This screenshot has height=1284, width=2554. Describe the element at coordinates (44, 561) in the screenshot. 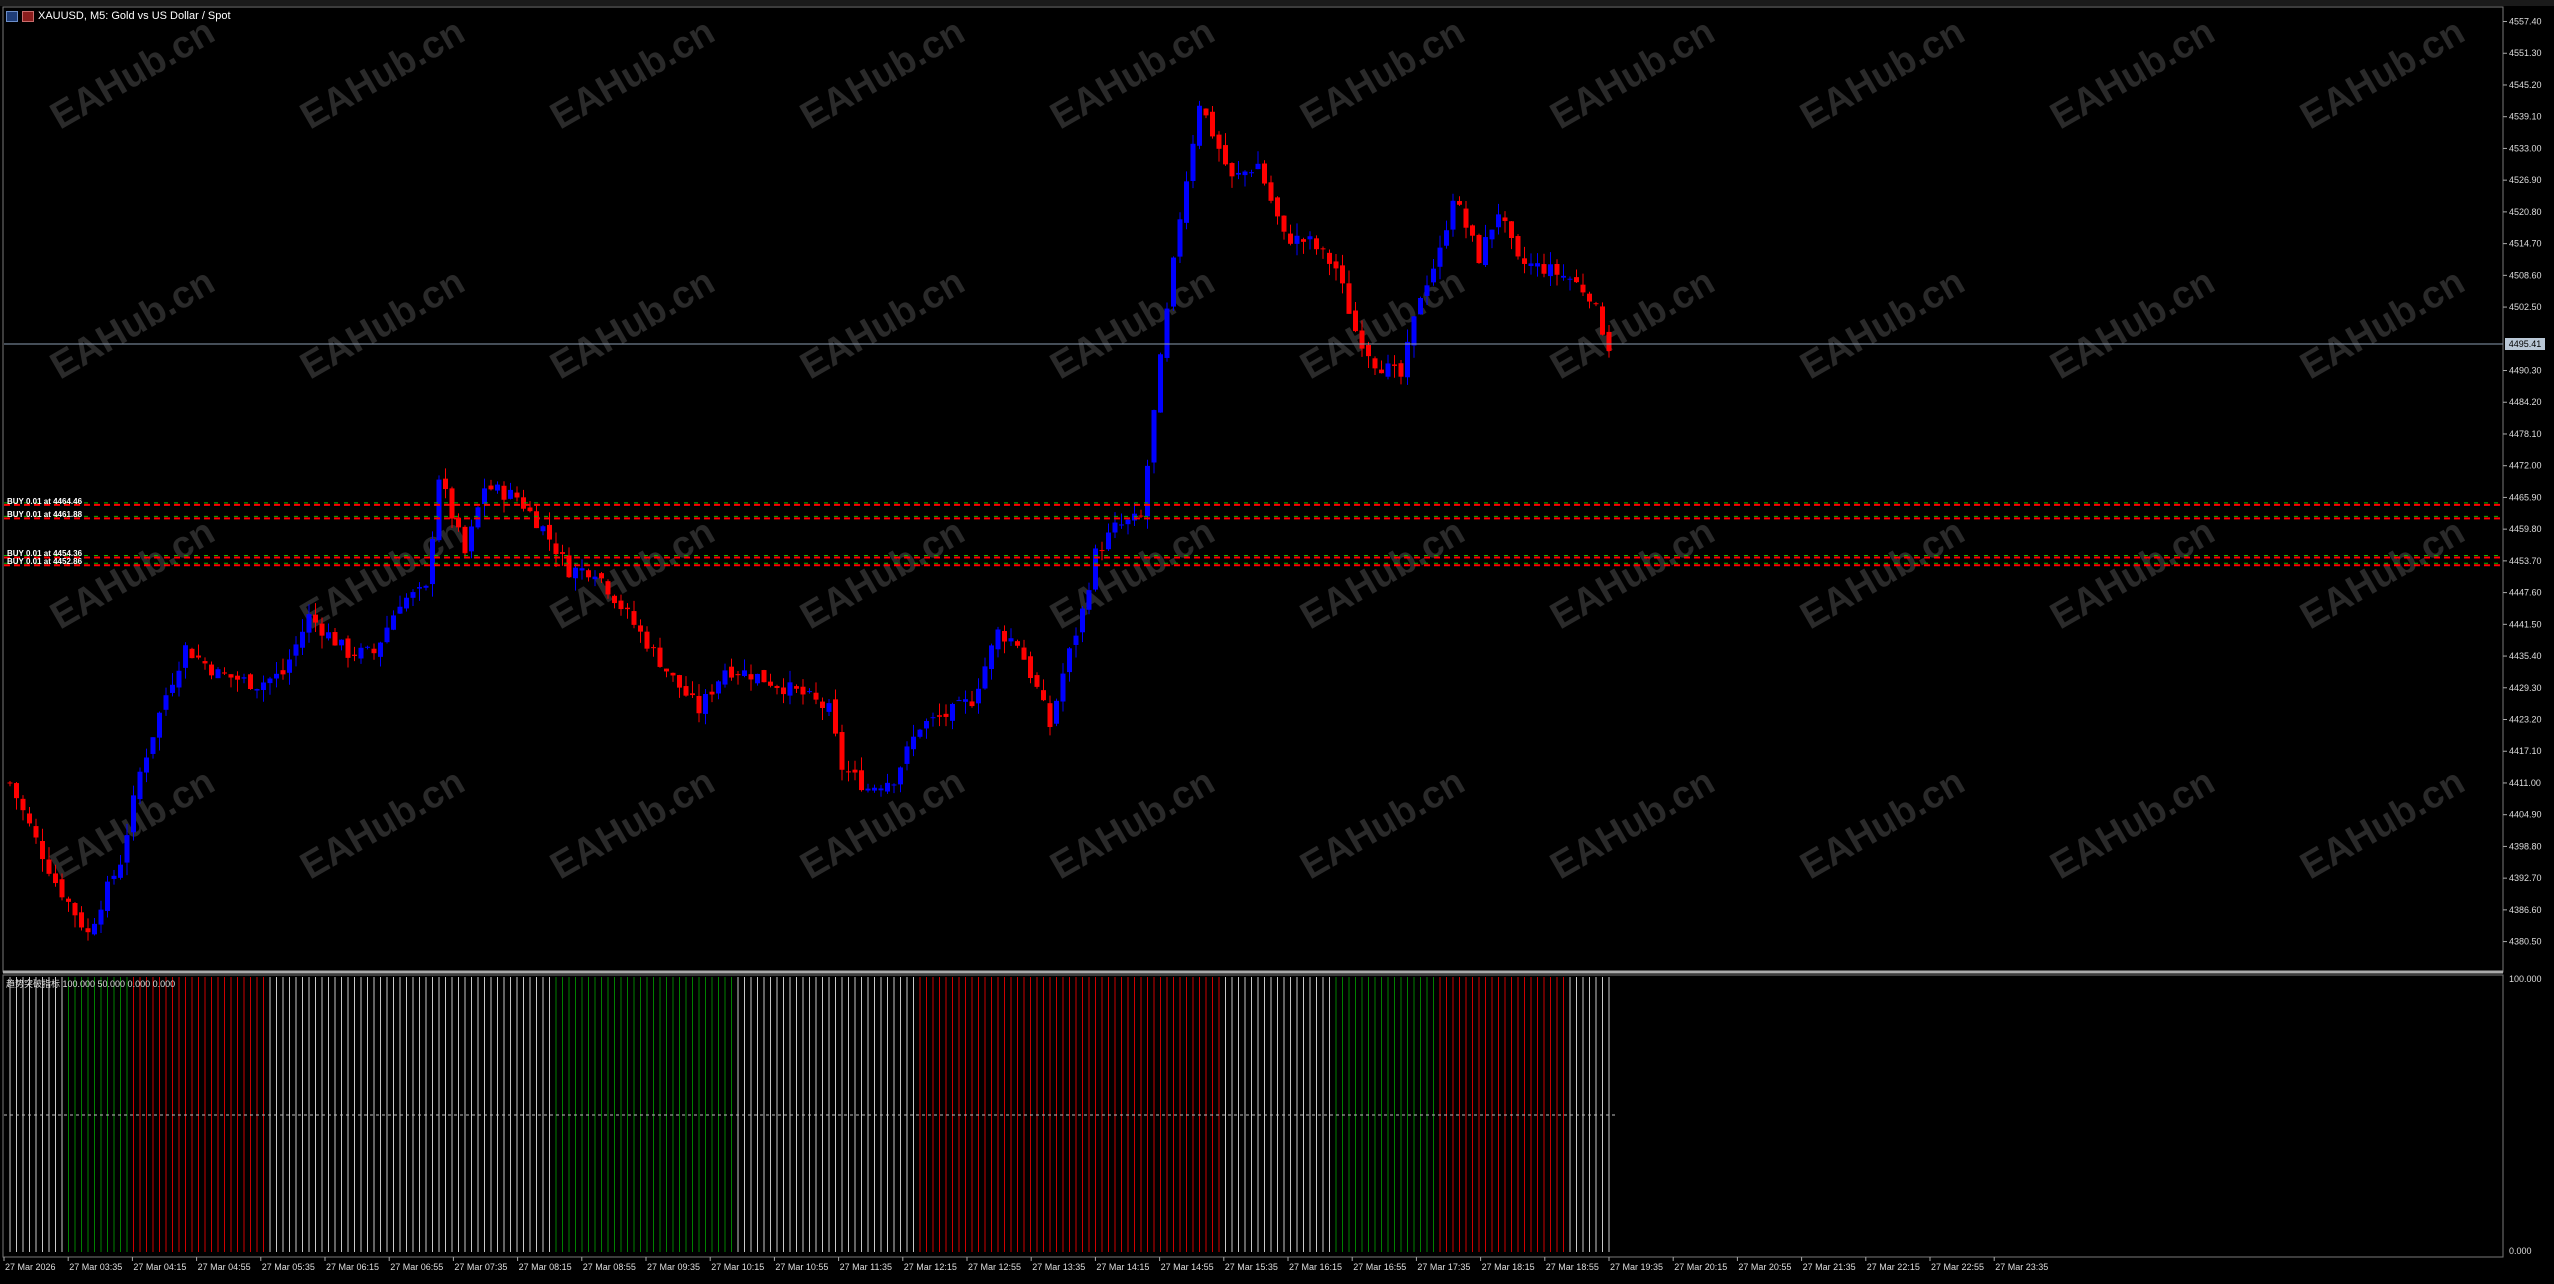

I see `order-label: BUY 0.01 at 4452.86` at that location.